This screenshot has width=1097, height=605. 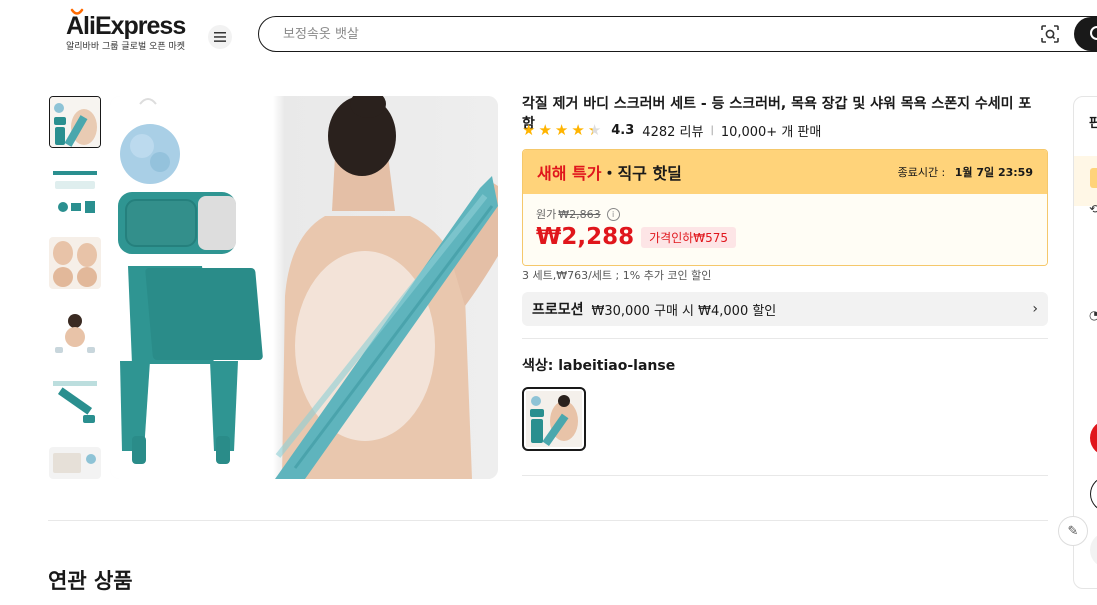 I want to click on menu-button, so click(x=220, y=37).